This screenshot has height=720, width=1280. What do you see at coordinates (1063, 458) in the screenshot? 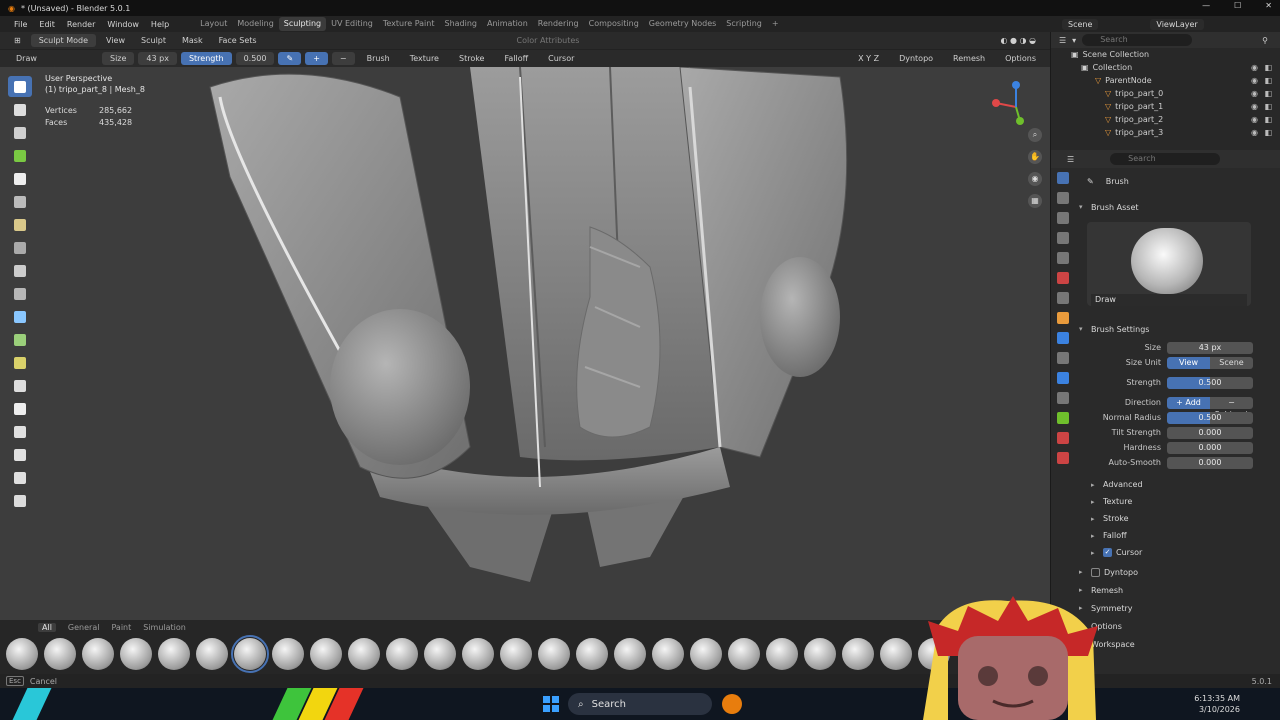
I see `texture-tab-icon` at bounding box center [1063, 458].